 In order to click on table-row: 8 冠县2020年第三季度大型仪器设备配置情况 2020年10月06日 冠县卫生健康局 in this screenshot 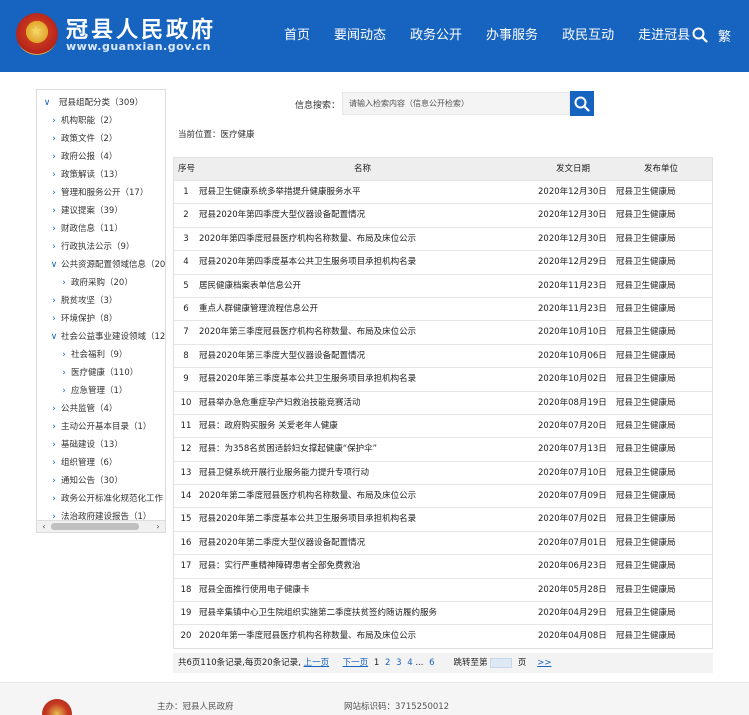, I will do `click(443, 355)`.